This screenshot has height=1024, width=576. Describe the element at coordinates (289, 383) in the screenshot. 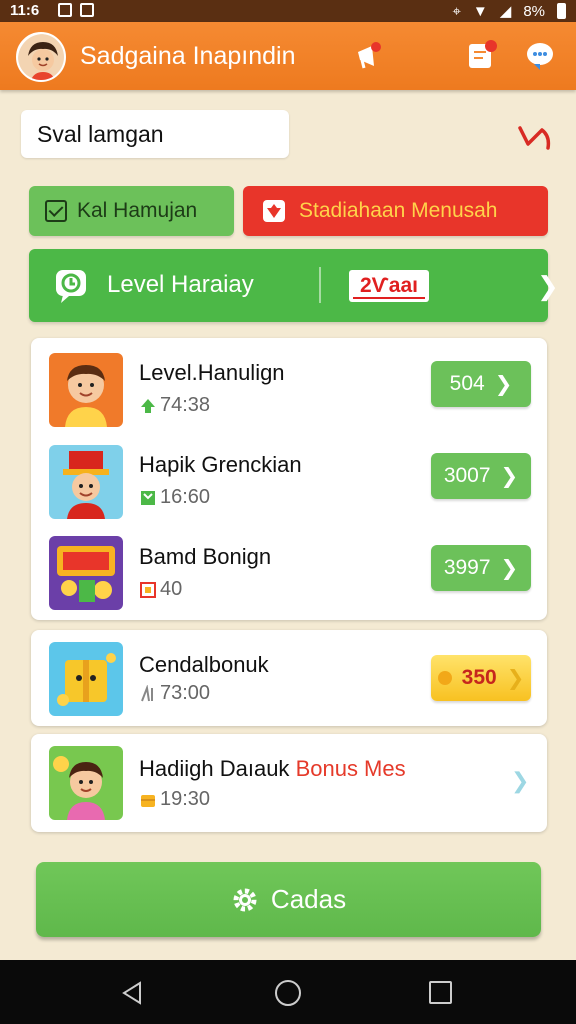

I see `list-item: Level.Hanulign 74:38 504 ❯` at that location.